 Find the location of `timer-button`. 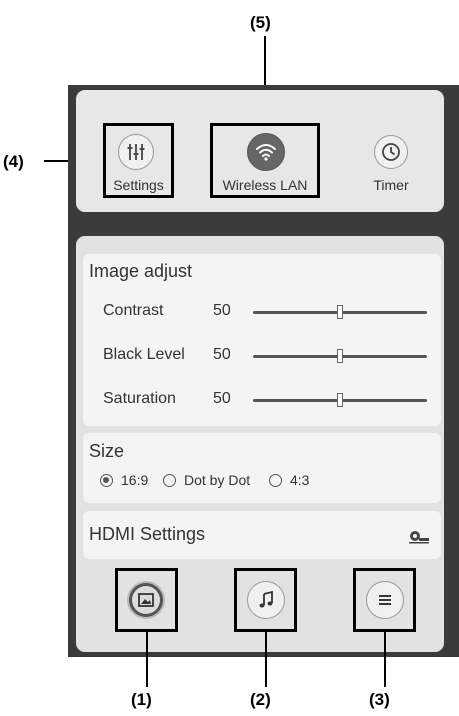

timer-button is located at coordinates (391, 152).